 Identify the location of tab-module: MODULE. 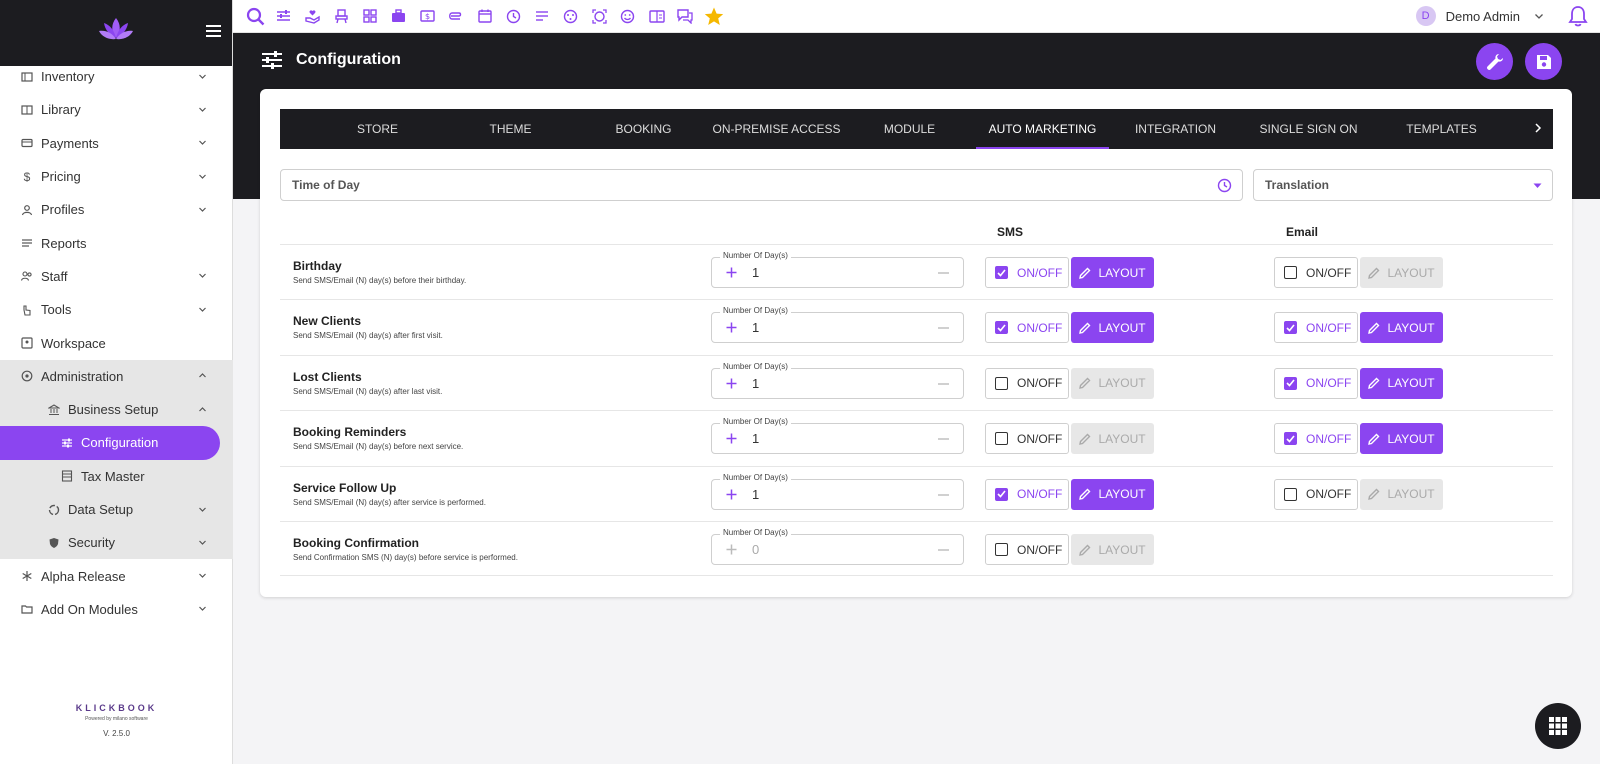
(909, 129).